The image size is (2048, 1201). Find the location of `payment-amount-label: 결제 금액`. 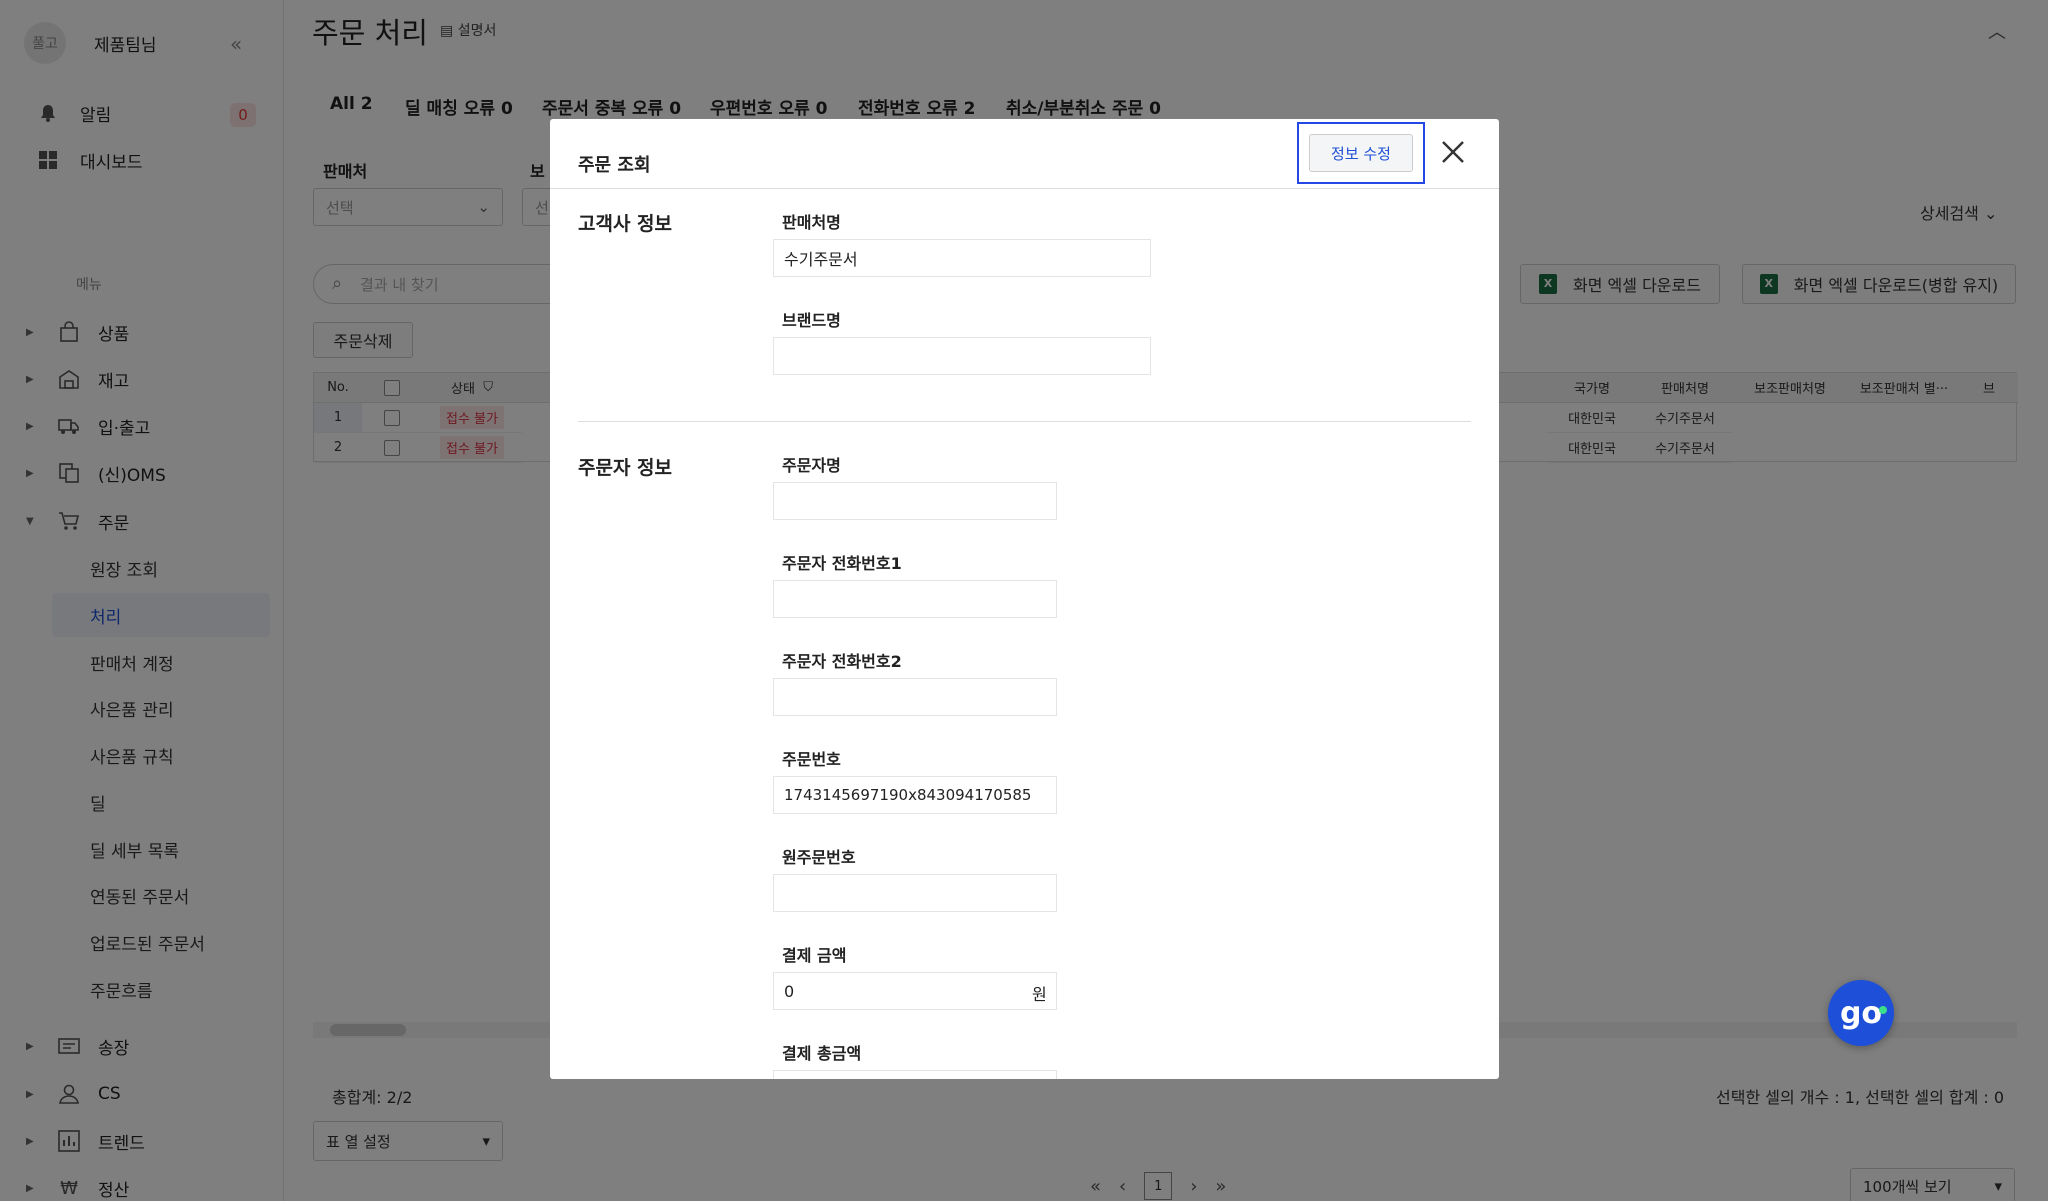

payment-amount-label: 결제 금액 is located at coordinates (814, 955).